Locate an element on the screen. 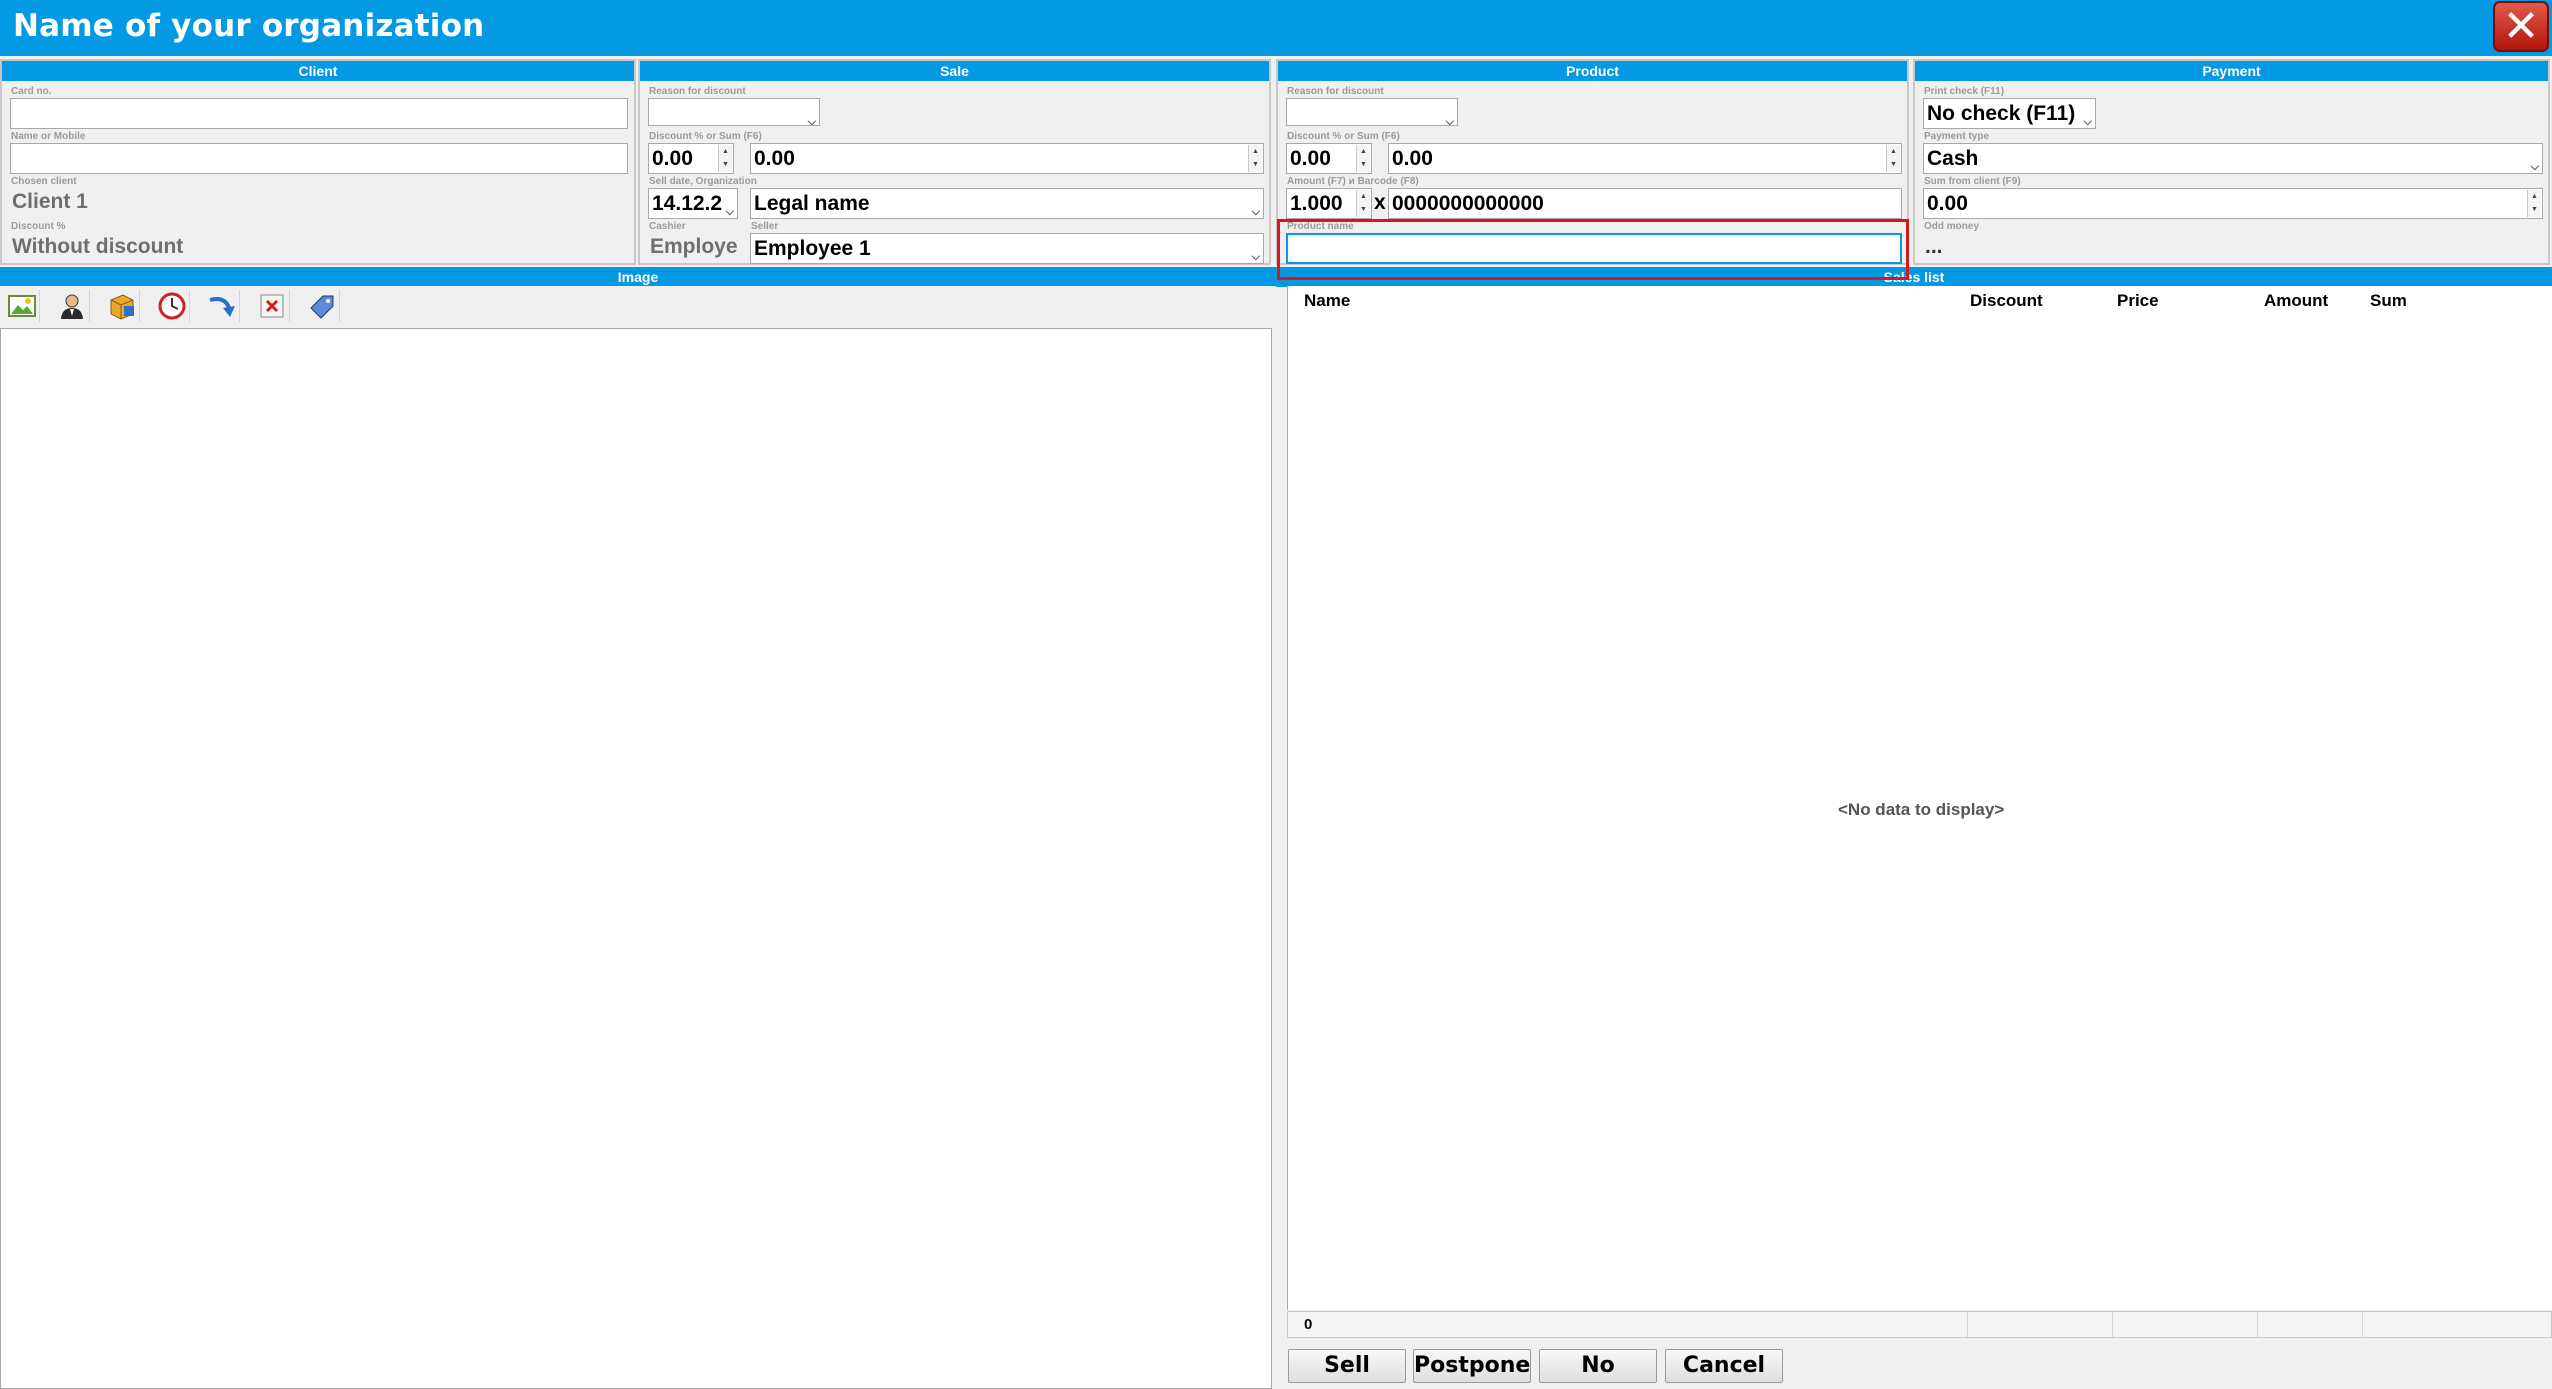 This screenshot has height=1389, width=2552. clock-icon is located at coordinates (171, 306).